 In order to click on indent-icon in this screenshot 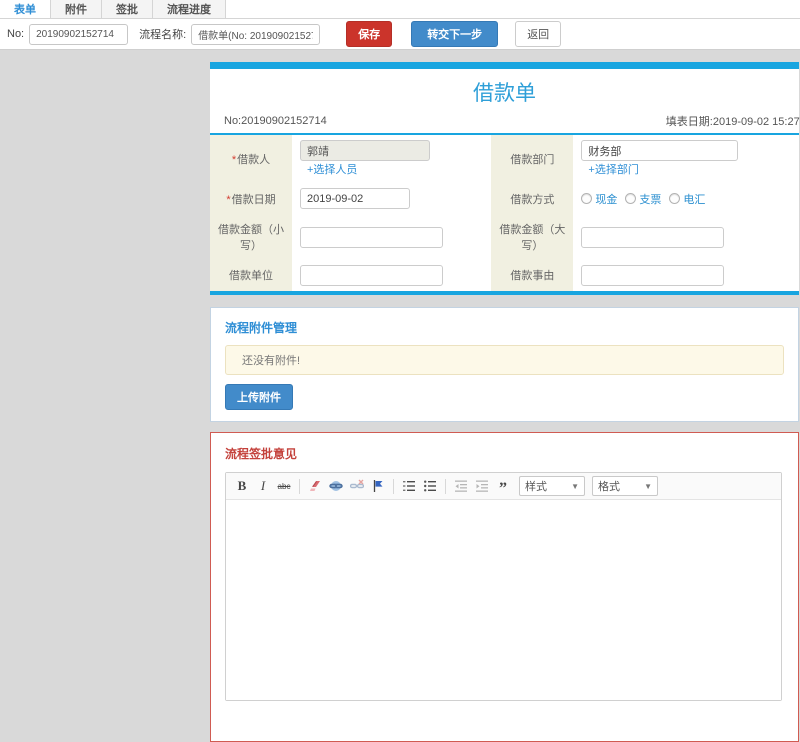, I will do `click(482, 486)`.